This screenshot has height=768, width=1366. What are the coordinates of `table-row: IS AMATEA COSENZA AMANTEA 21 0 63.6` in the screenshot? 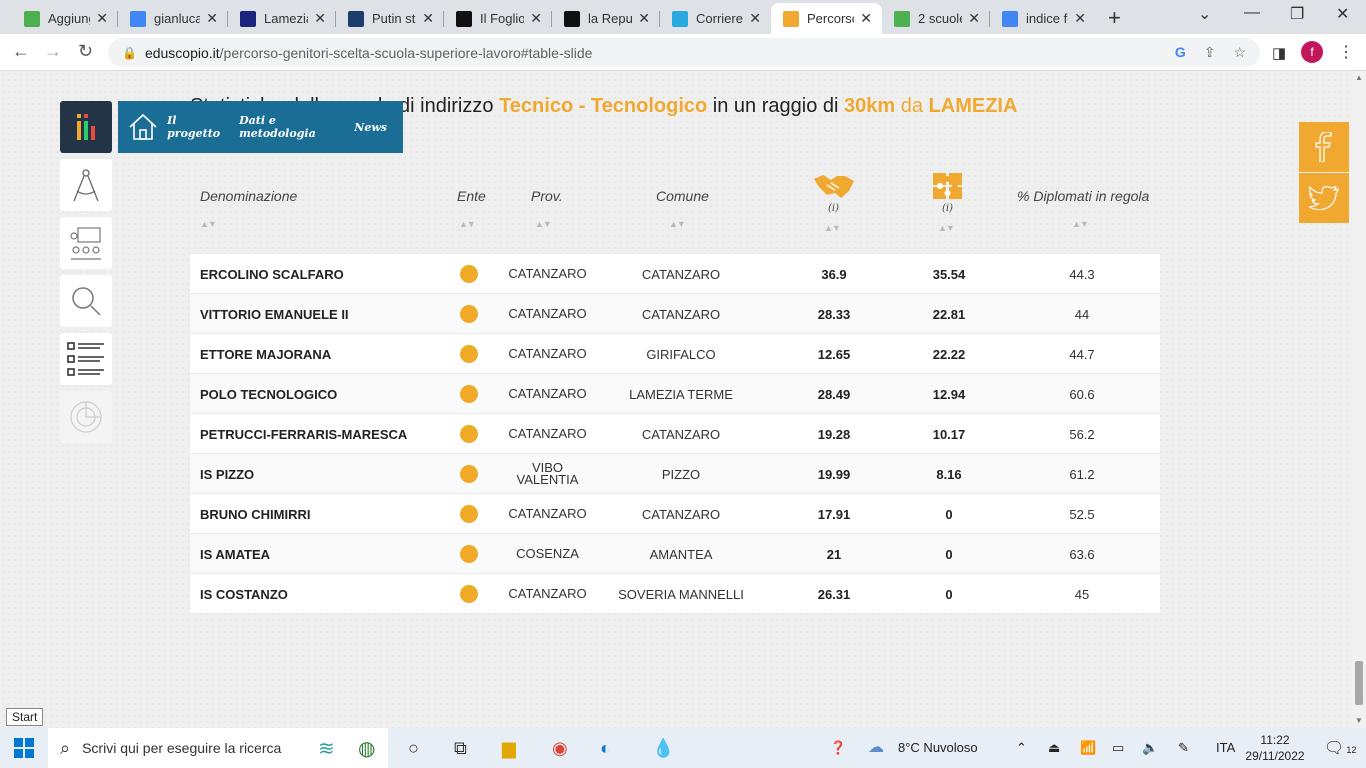 It's located at (675, 554).